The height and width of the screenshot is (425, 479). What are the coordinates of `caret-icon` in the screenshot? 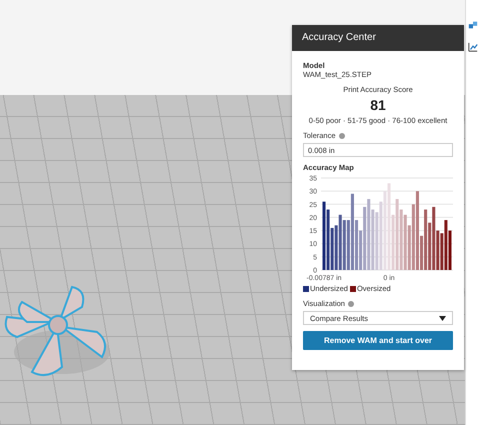 It's located at (442, 318).